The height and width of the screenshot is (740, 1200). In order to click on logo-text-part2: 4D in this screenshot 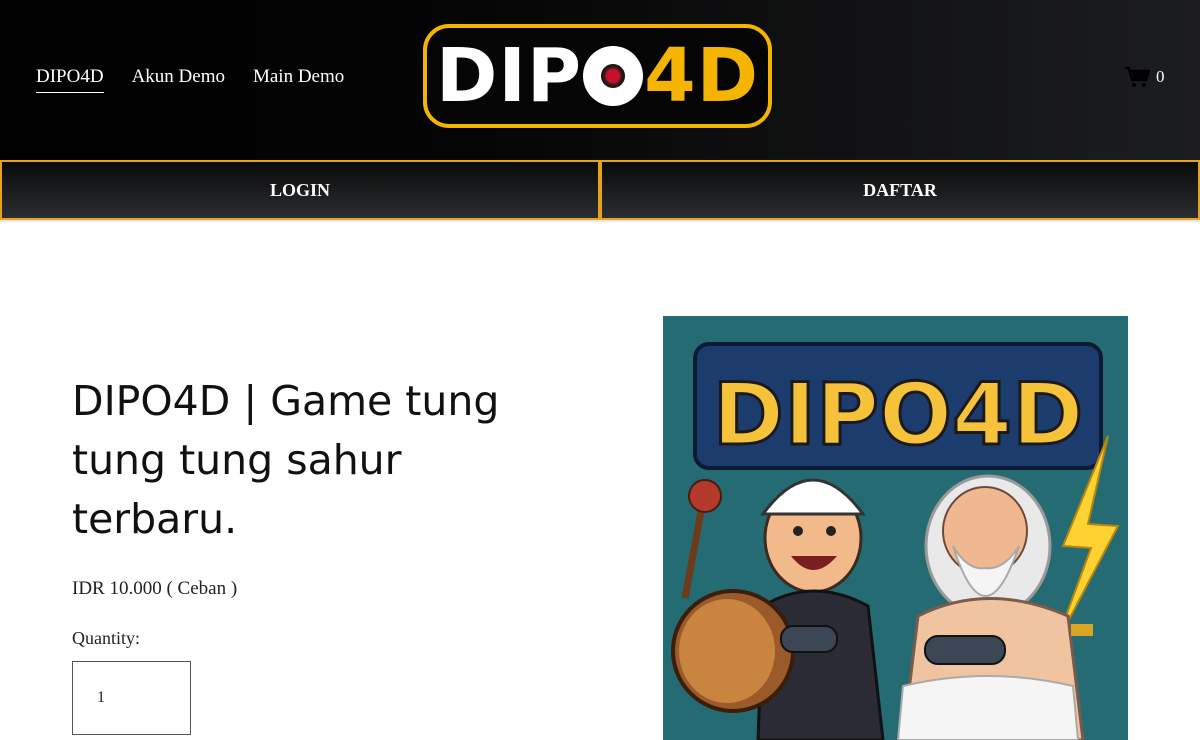, I will do `click(702, 76)`.